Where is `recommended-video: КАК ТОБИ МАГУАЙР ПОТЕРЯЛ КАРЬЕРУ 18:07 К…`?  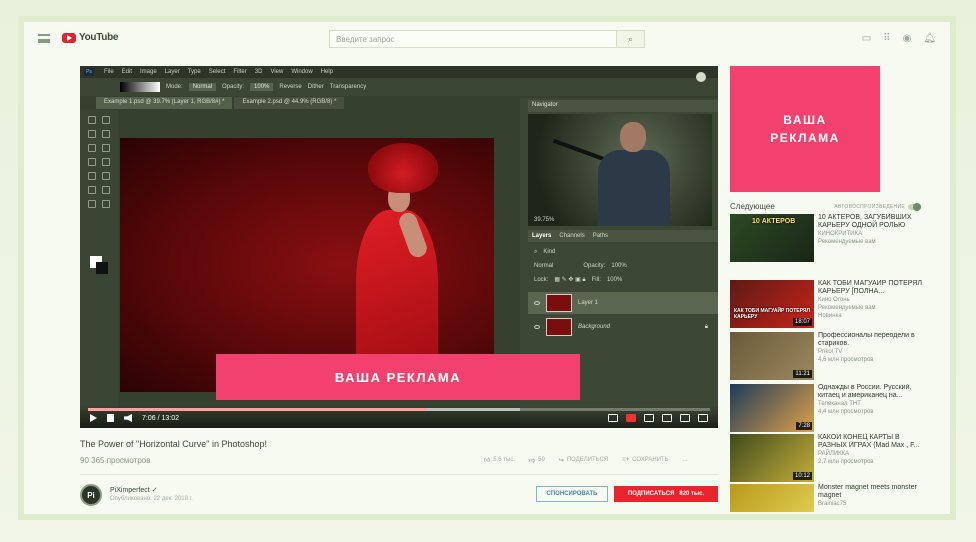 recommended-video: КАК ТОБИ МАГУАЙР ПОТЕРЯЛ КАРЬЕРУ 18:07 К… is located at coordinates (830, 305).